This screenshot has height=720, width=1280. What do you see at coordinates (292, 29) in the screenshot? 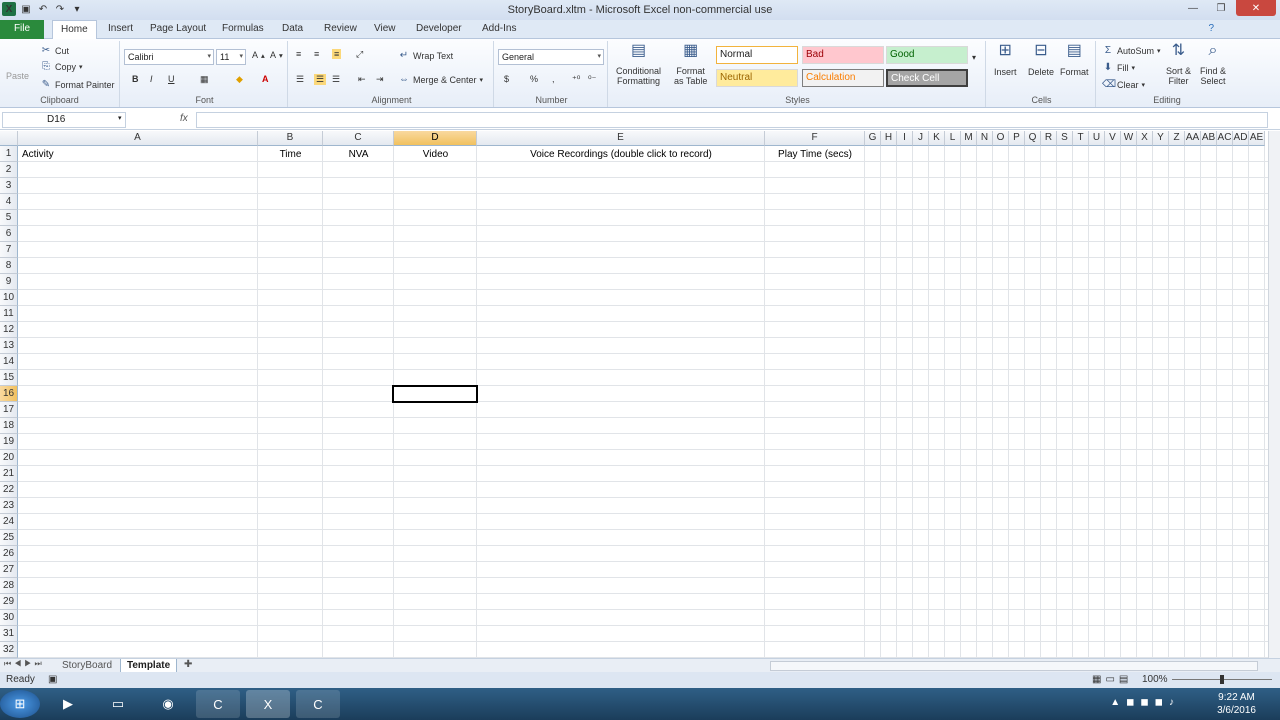
I see `tab-data: Data` at bounding box center [292, 29].